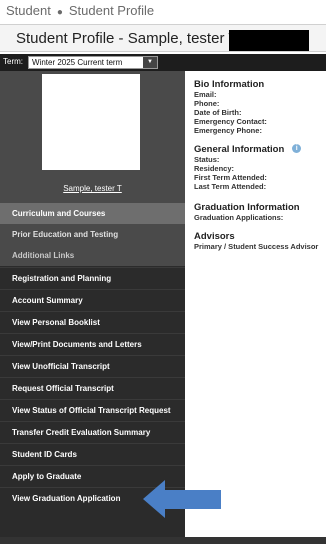  I want to click on advisors-primary-label: Primary / Student Success Advisor, so click(256, 246).